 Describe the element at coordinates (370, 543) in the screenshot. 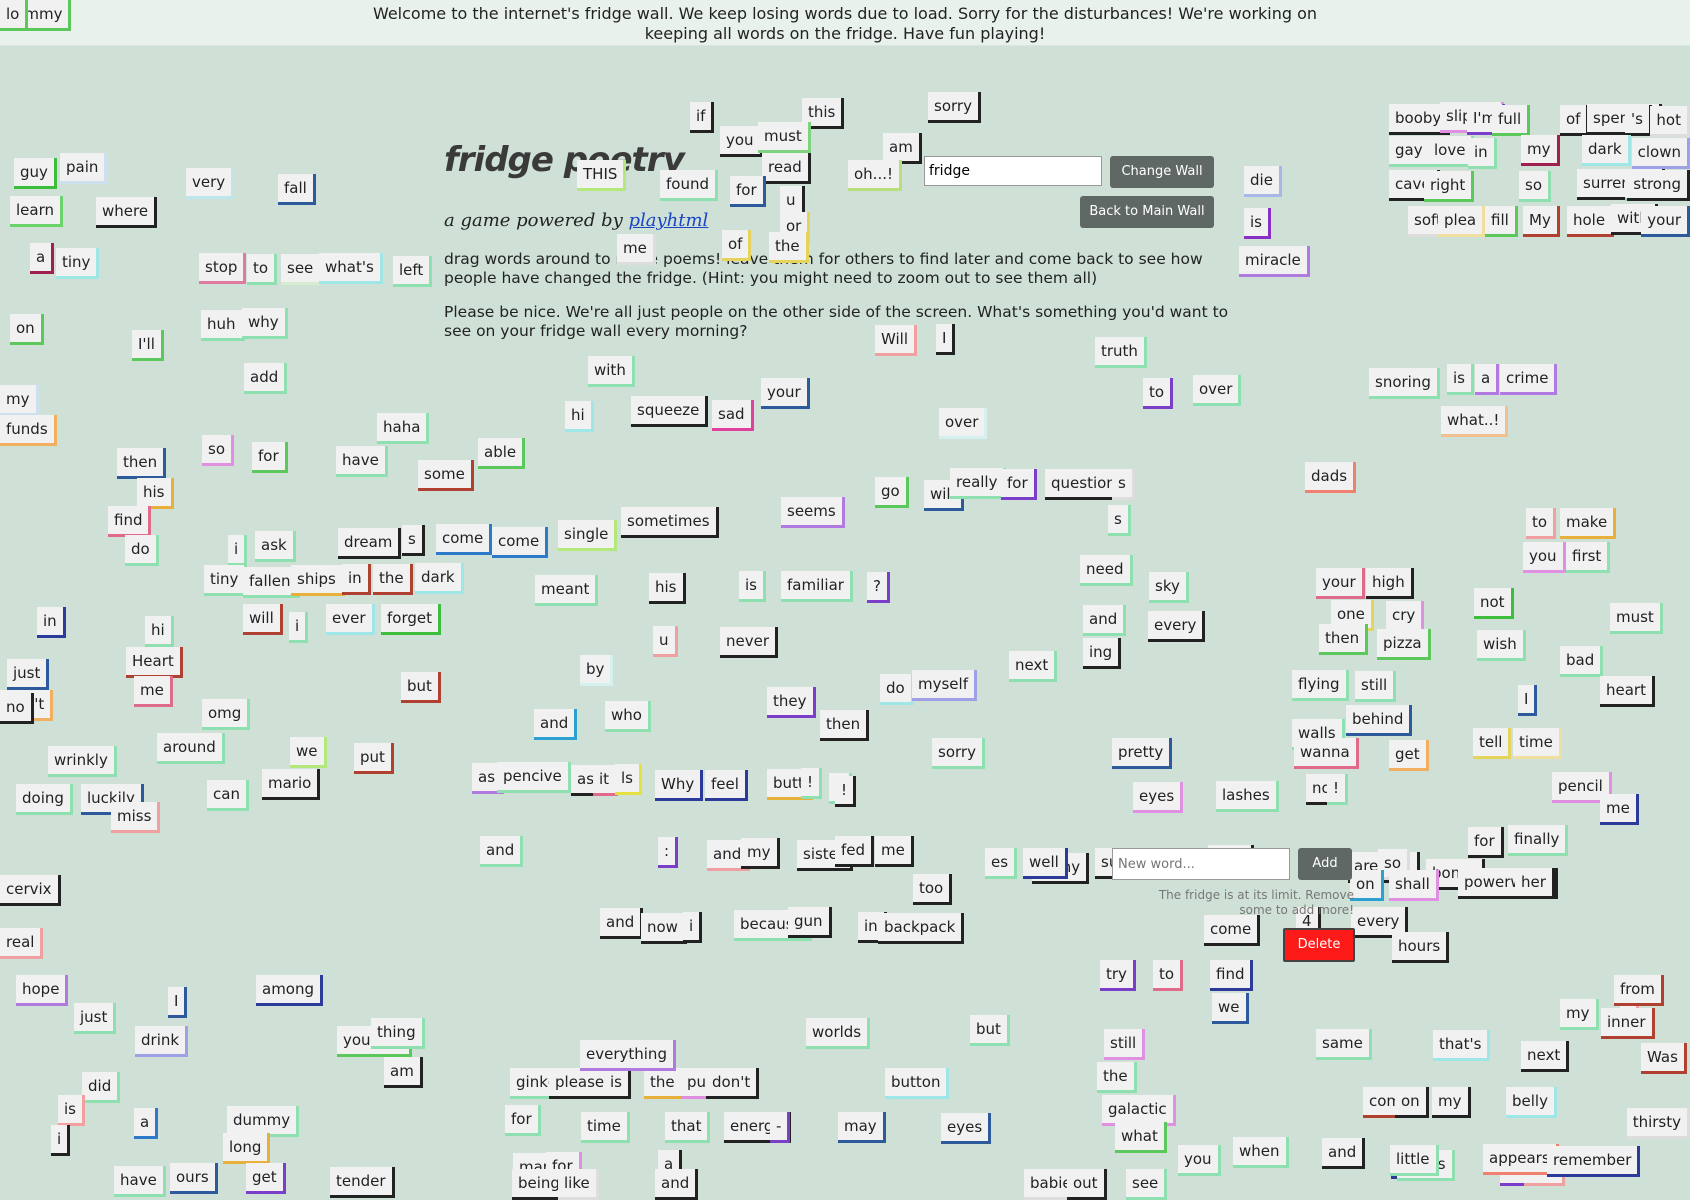

I see `word-magnet: dream` at that location.